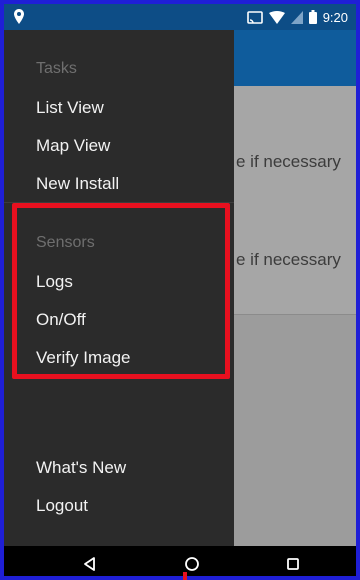 The height and width of the screenshot is (580, 360). I want to click on cast-icon, so click(254, 17).